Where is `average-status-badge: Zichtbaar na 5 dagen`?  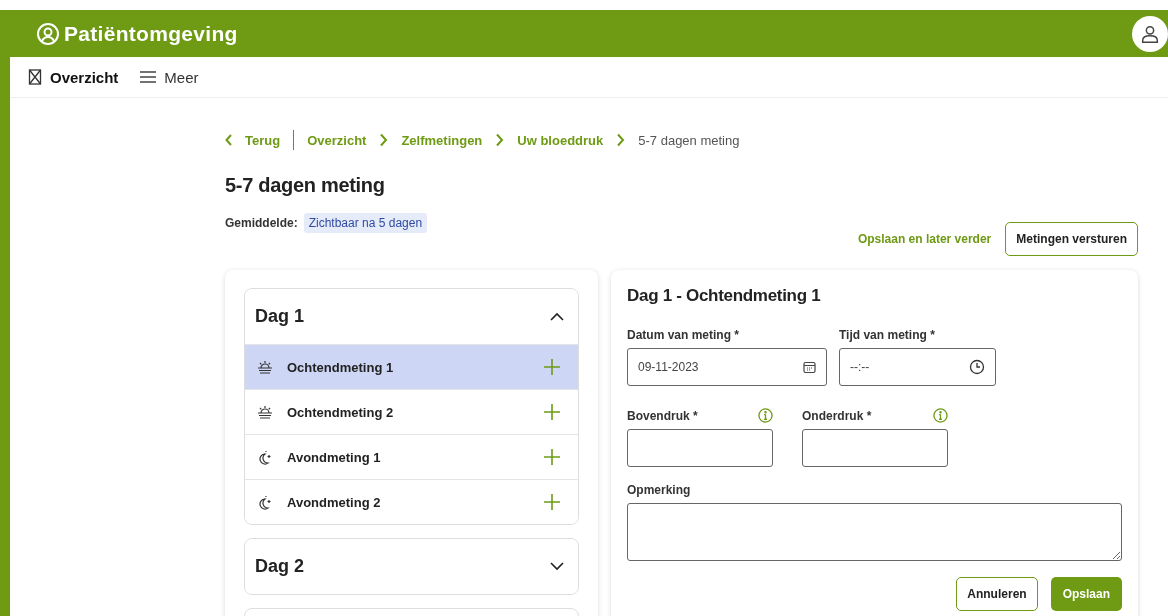 average-status-badge: Zichtbaar na 5 dagen is located at coordinates (365, 223).